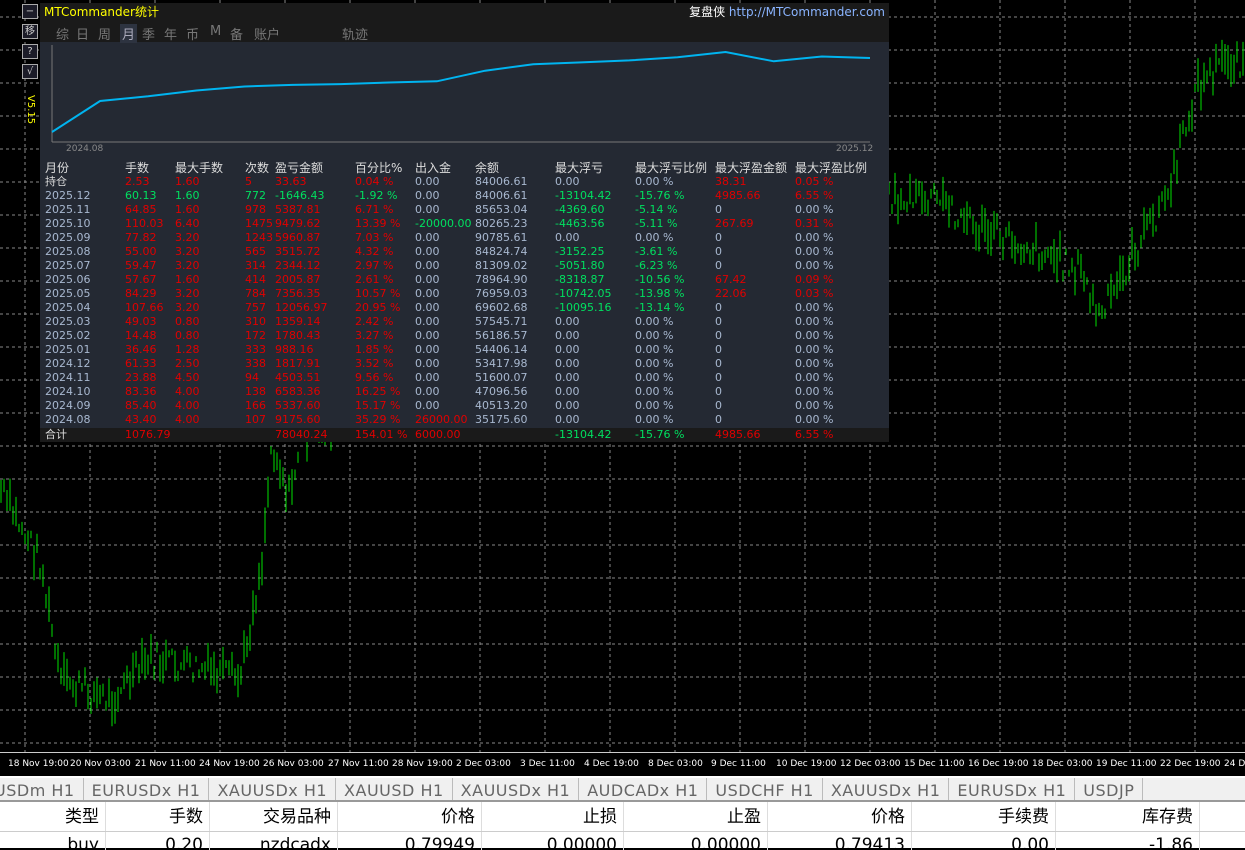 The image size is (1245, 850). What do you see at coordinates (355, 33) in the screenshot?
I see `period-tab: 轨迹` at bounding box center [355, 33].